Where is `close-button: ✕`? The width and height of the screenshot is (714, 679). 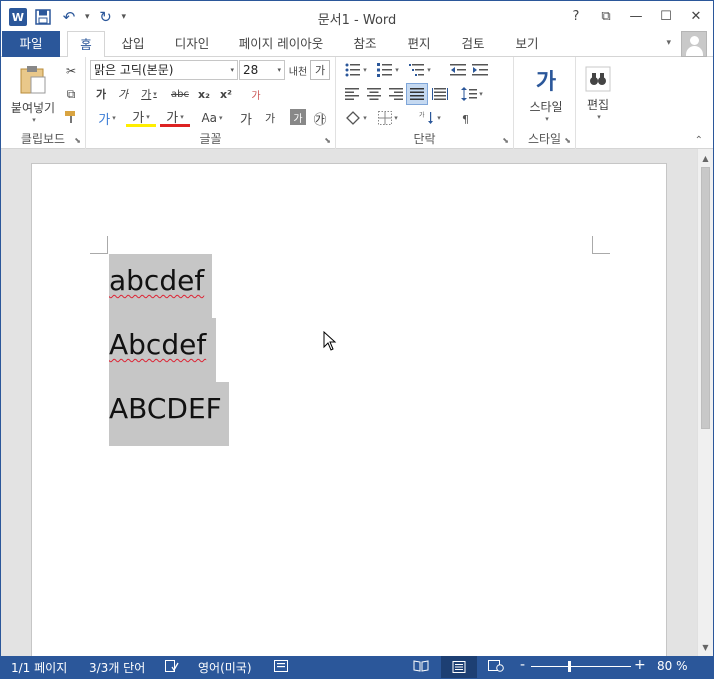 close-button: ✕ is located at coordinates (696, 16).